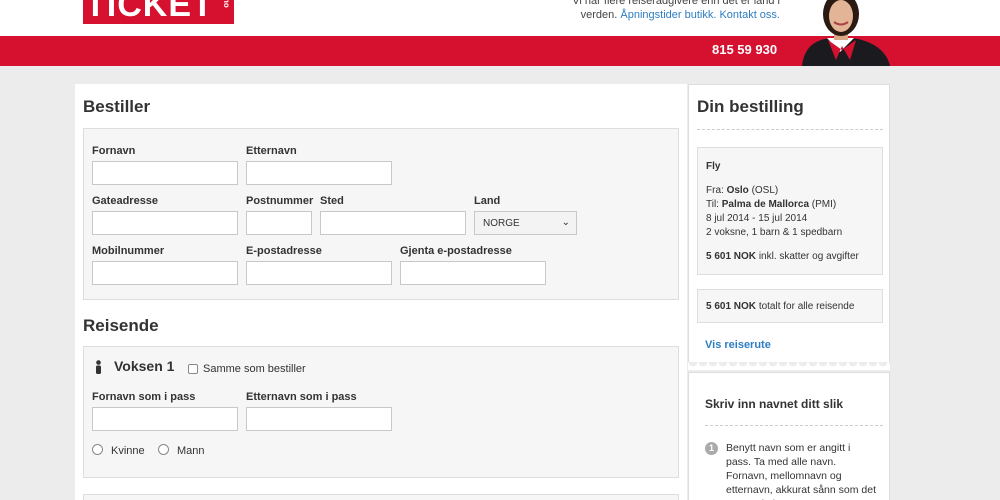  I want to click on street-input, so click(165, 223).